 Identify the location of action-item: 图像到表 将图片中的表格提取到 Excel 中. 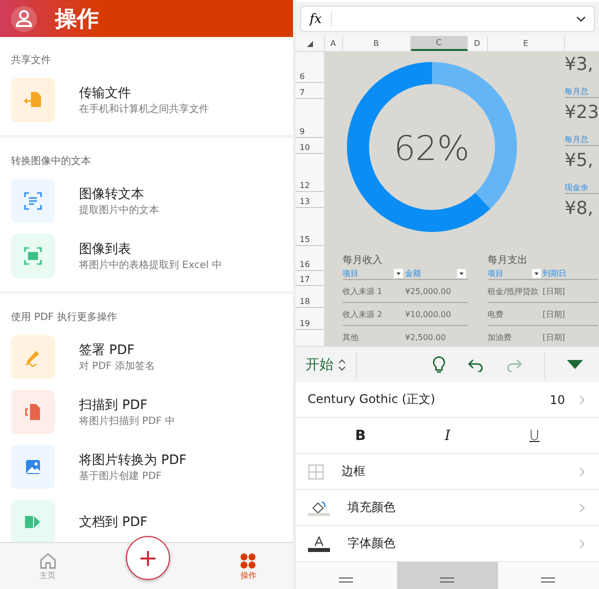
(146, 258).